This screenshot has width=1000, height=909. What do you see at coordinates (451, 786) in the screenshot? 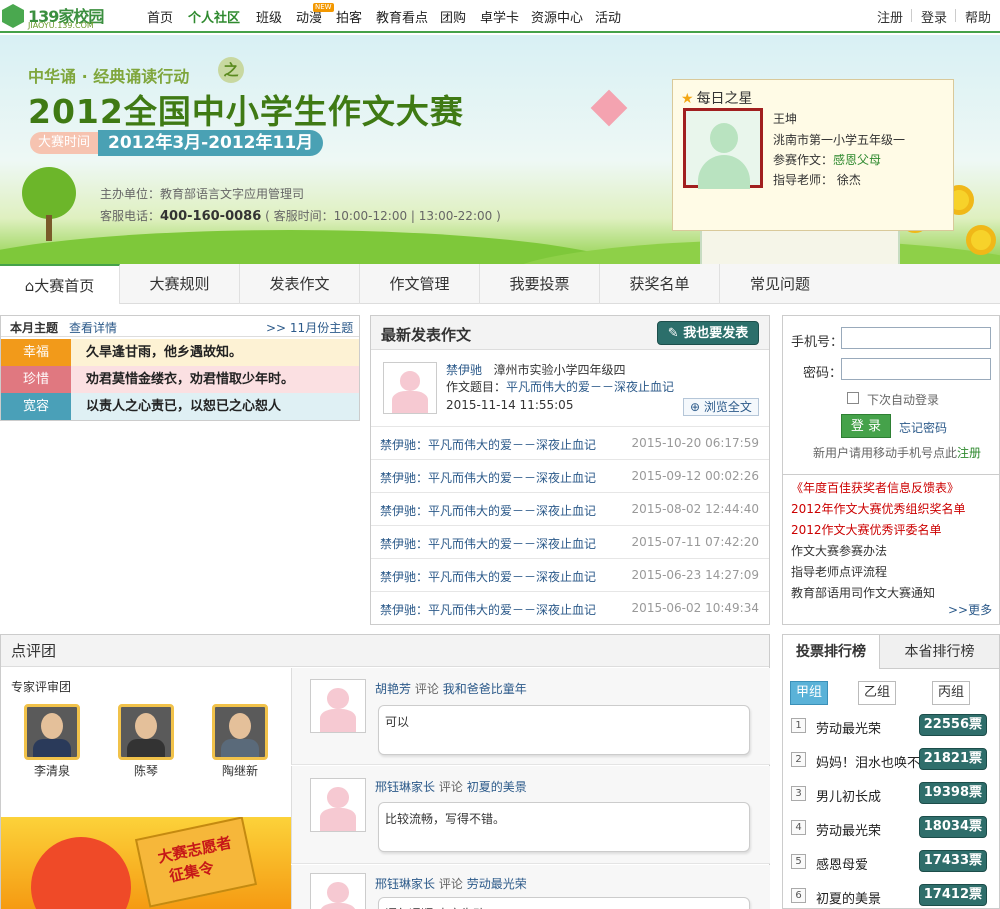
I see `comment-header: 邢钰琳家长 评论 初夏的美景` at bounding box center [451, 786].